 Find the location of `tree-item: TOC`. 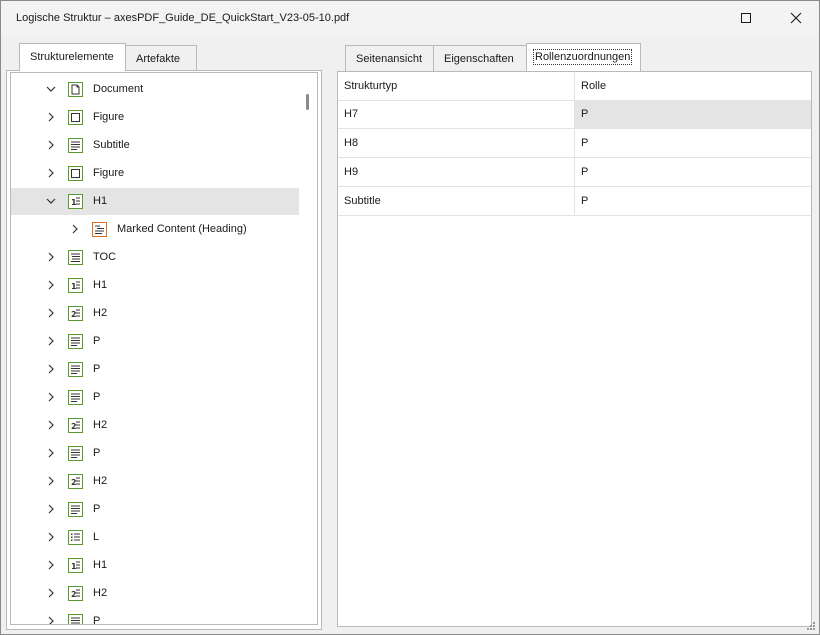

tree-item: TOC is located at coordinates (155, 257).